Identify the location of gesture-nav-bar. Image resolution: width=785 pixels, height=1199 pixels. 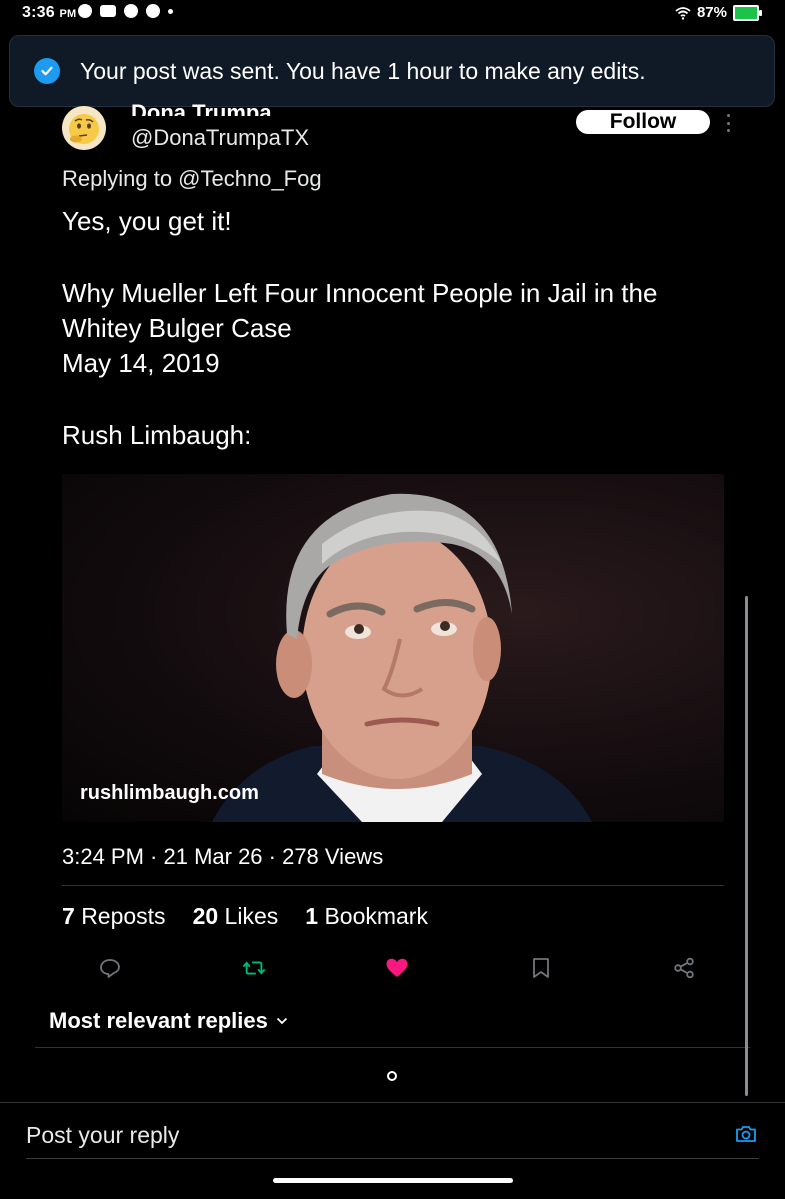
(393, 1180).